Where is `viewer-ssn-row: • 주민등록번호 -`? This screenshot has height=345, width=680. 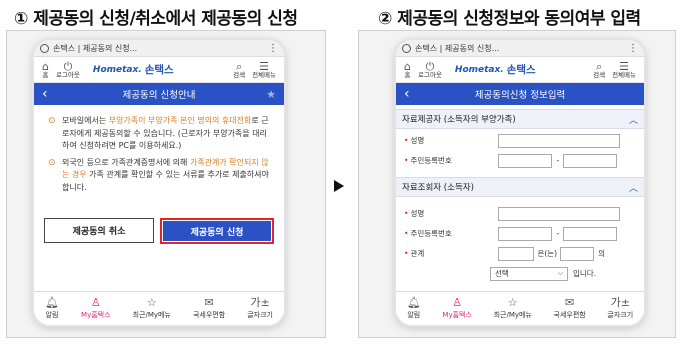
viewer-ssn-row: • 주민등록번호 - is located at coordinates (520, 233).